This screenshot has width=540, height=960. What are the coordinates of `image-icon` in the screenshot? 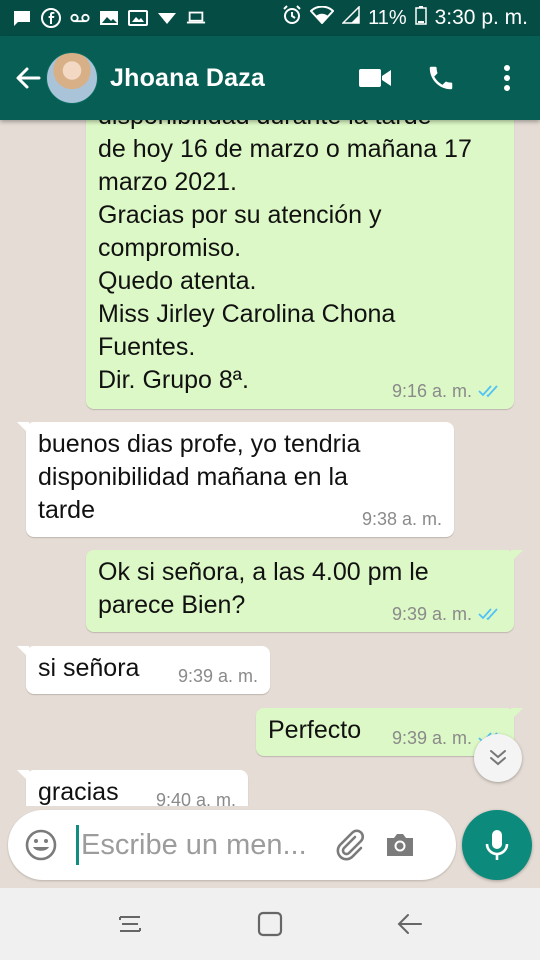 It's located at (109, 18).